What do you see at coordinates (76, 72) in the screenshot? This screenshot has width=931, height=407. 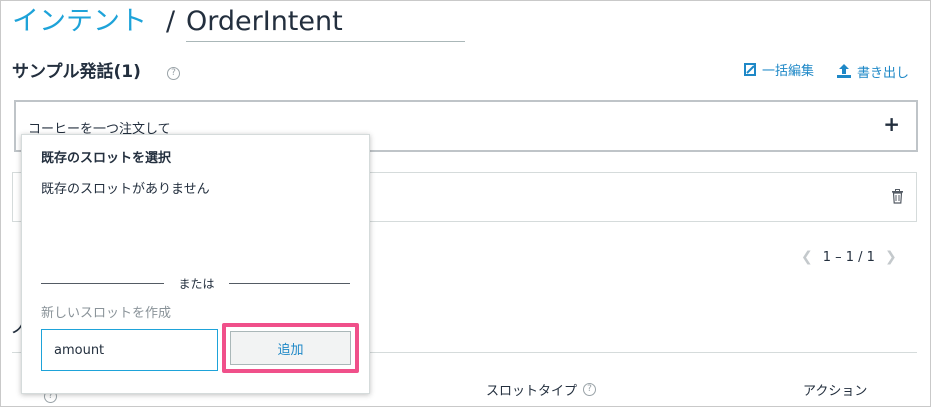 I see `sample-utterances-title: サンプル発話(1)` at bounding box center [76, 72].